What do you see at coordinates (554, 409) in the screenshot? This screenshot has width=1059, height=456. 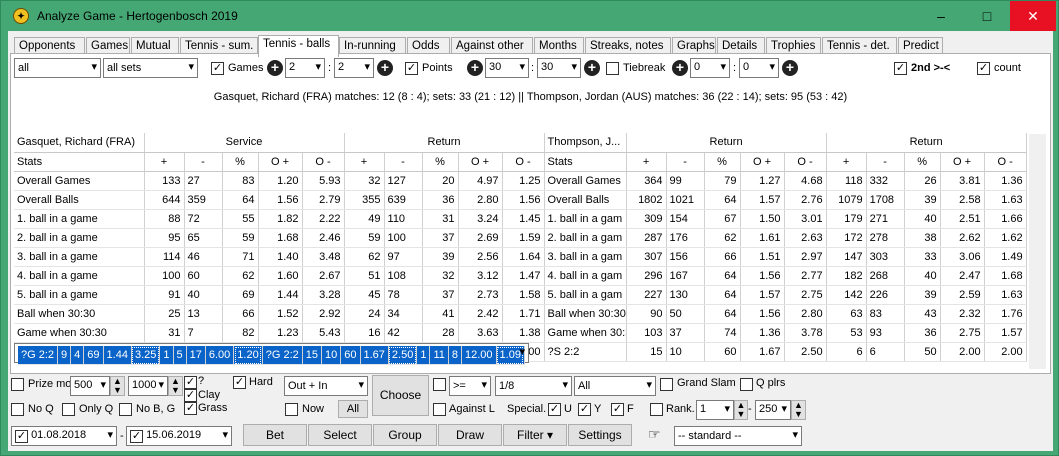 I see `u-checkbox: ✓` at bounding box center [554, 409].